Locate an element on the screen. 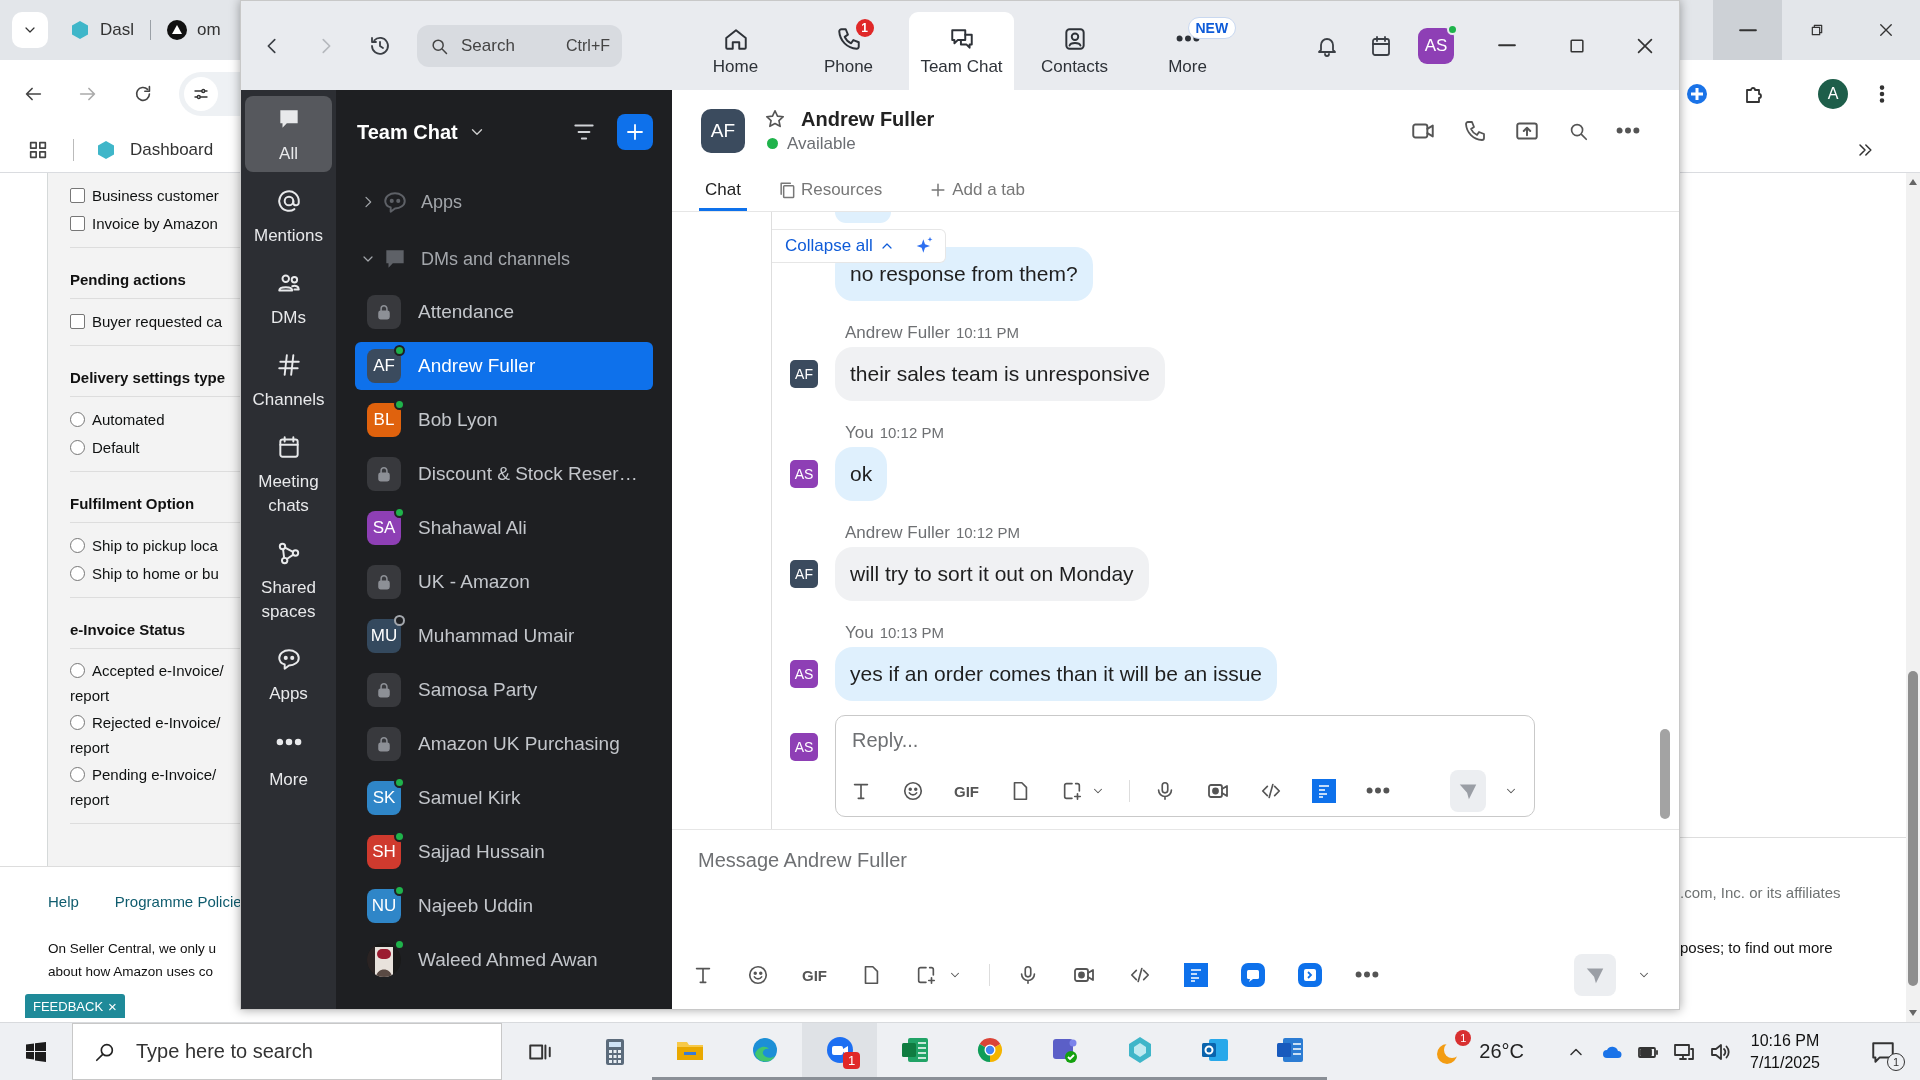  search-input: Type here to search is located at coordinates (316, 1051).